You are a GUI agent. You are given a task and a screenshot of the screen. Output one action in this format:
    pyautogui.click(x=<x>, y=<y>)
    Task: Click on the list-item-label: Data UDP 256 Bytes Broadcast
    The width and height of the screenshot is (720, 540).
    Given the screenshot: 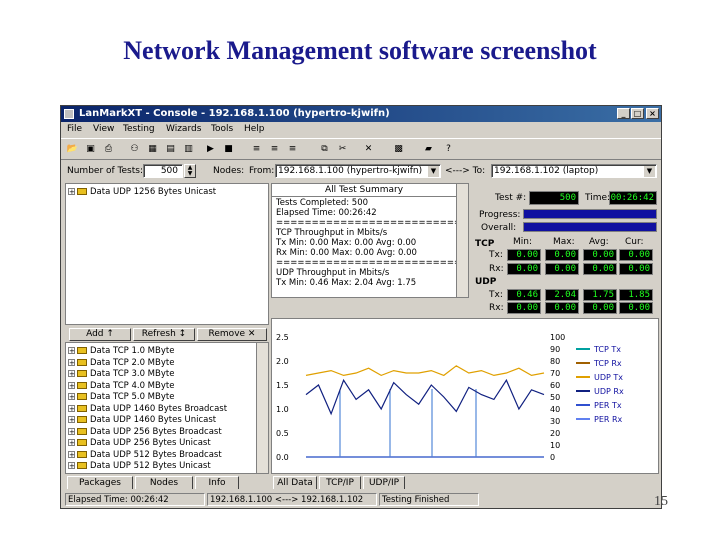 What is the action you would take?
    pyautogui.click(x=156, y=431)
    